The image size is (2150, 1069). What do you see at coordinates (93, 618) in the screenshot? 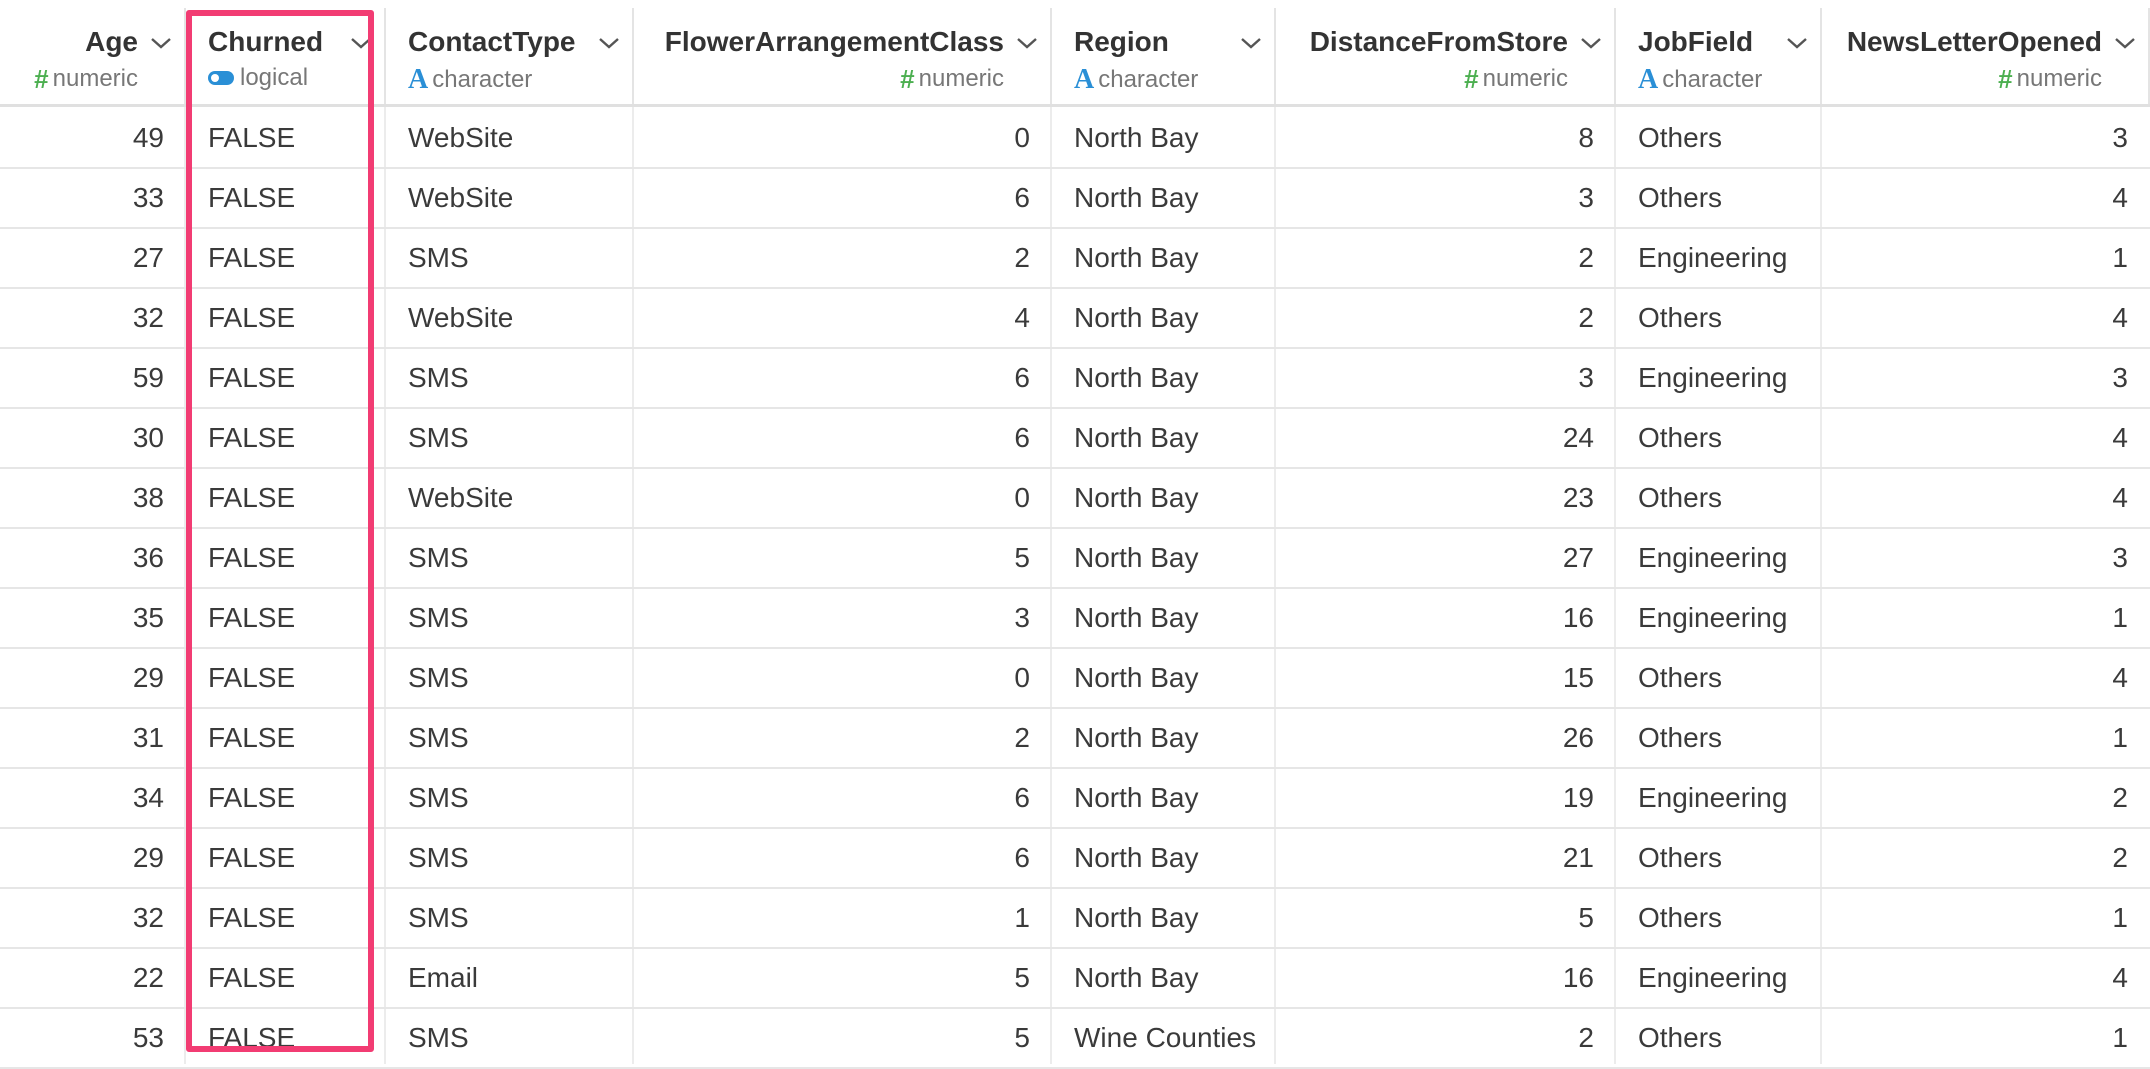
I see `cell-age: 35` at bounding box center [93, 618].